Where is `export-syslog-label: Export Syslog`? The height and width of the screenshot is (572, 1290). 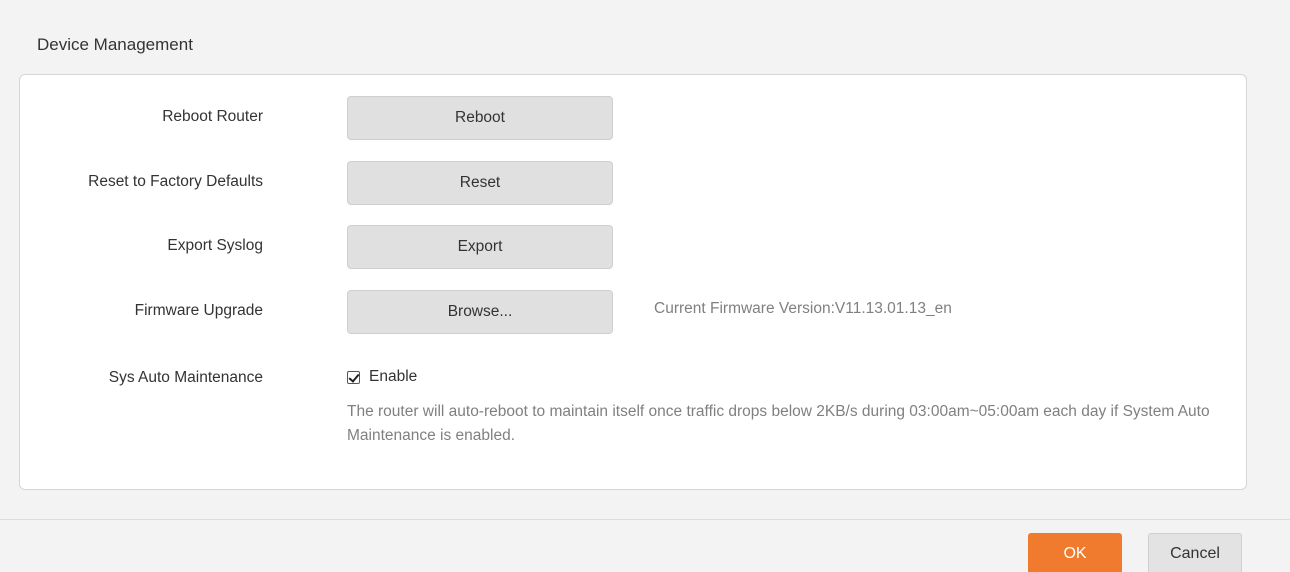 export-syslog-label: Export Syslog is located at coordinates (215, 245).